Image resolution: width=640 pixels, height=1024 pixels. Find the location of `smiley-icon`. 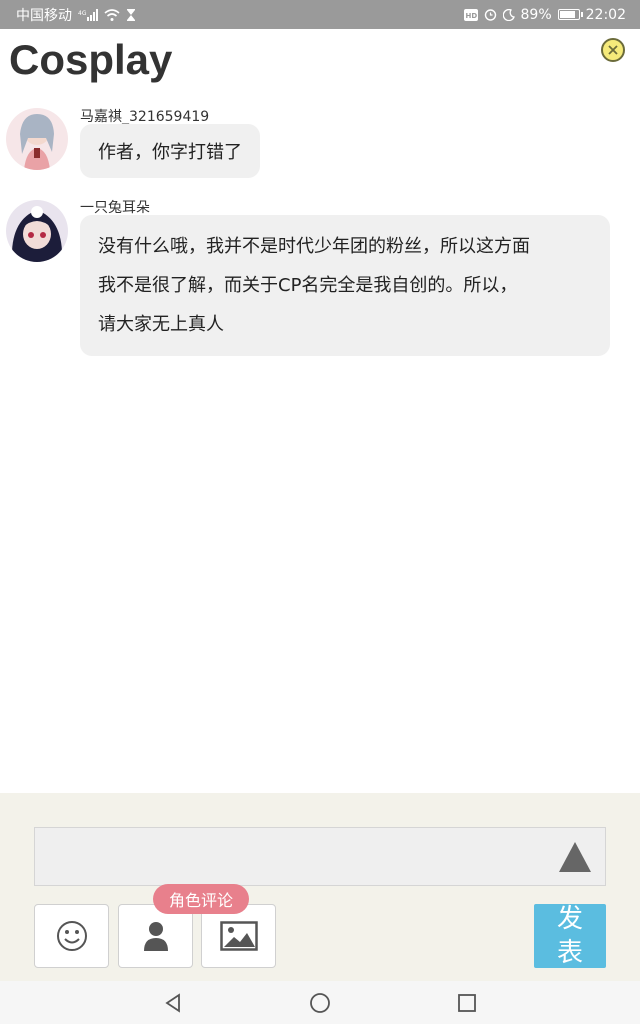

smiley-icon is located at coordinates (71, 936).